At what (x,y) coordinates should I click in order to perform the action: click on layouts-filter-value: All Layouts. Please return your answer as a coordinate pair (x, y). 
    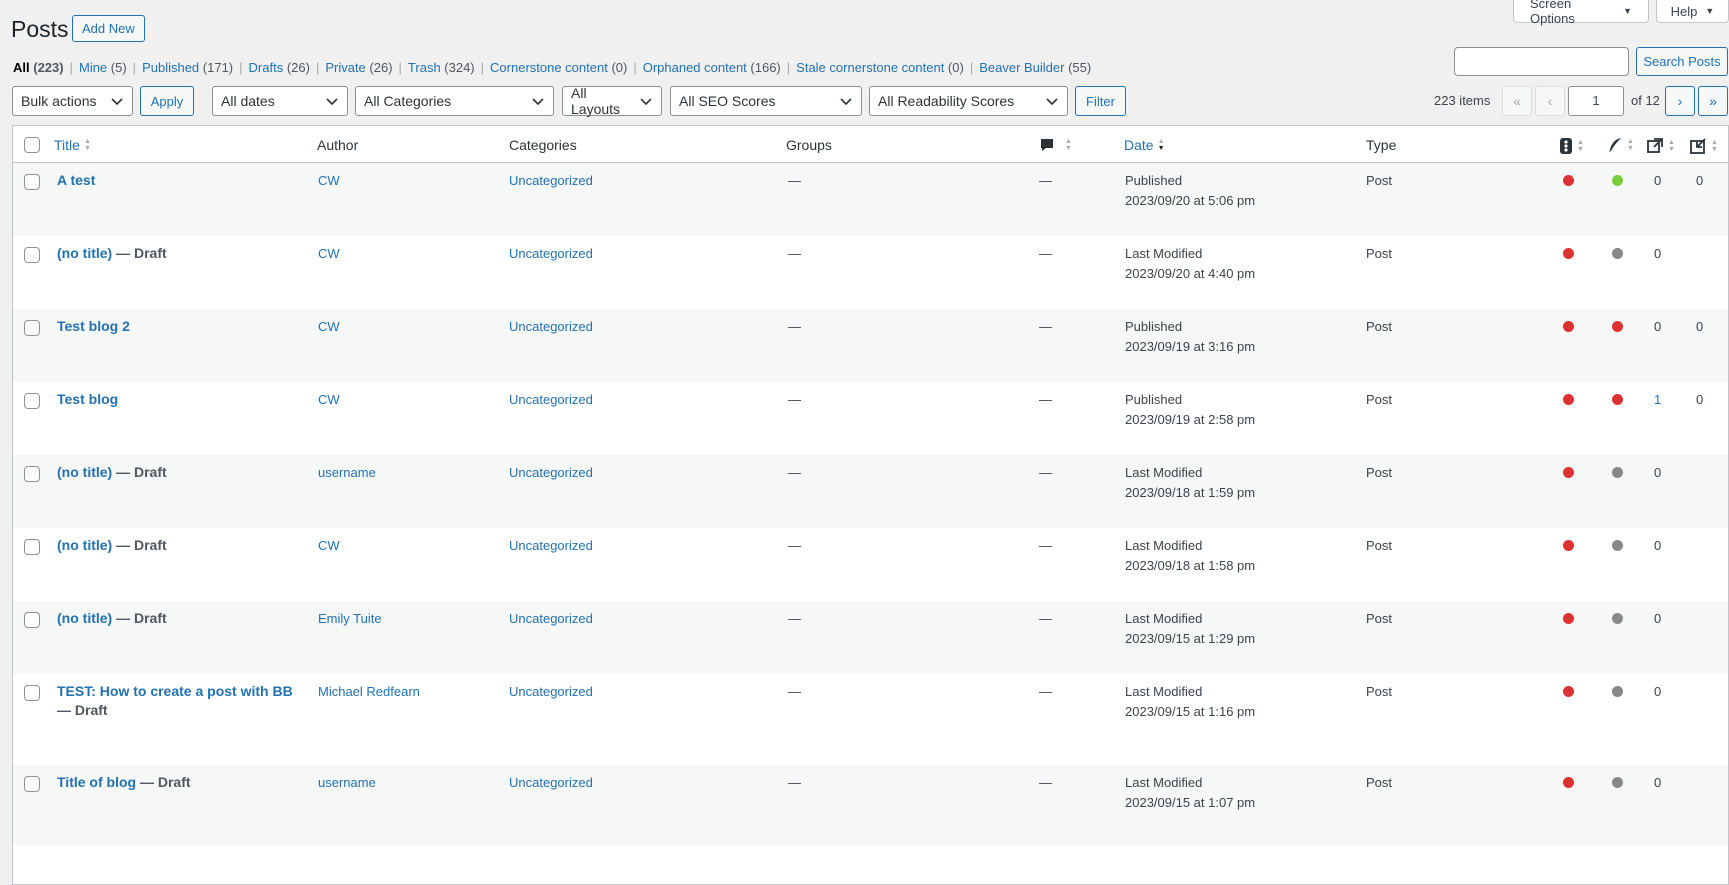
    Looking at the image, I should click on (596, 101).